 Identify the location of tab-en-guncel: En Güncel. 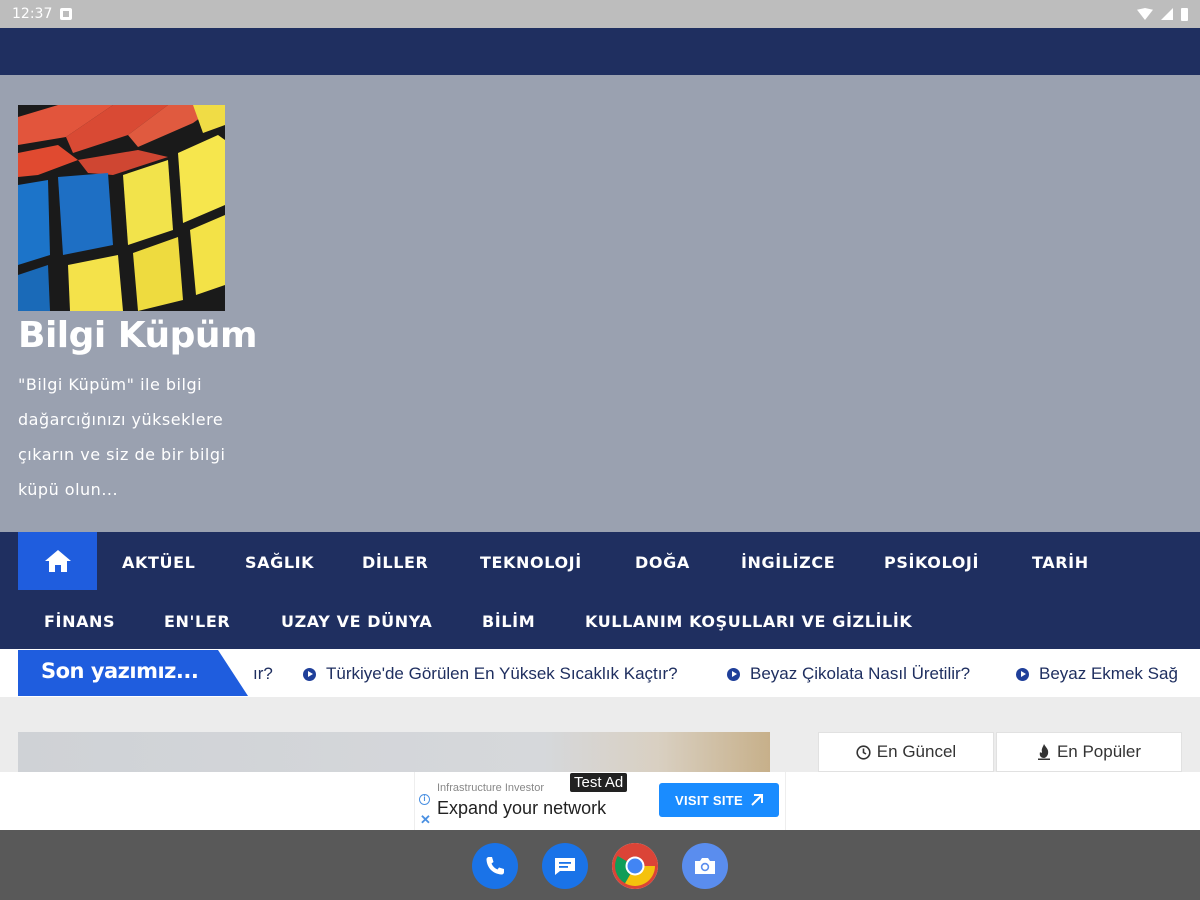
(906, 752).